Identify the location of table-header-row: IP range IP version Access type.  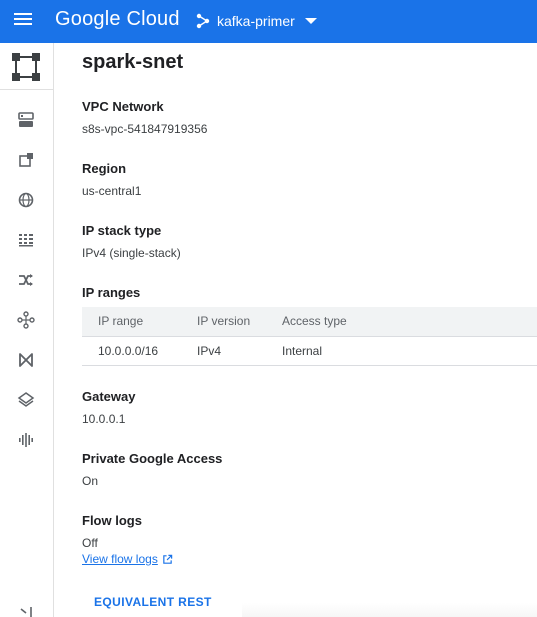
(309, 322).